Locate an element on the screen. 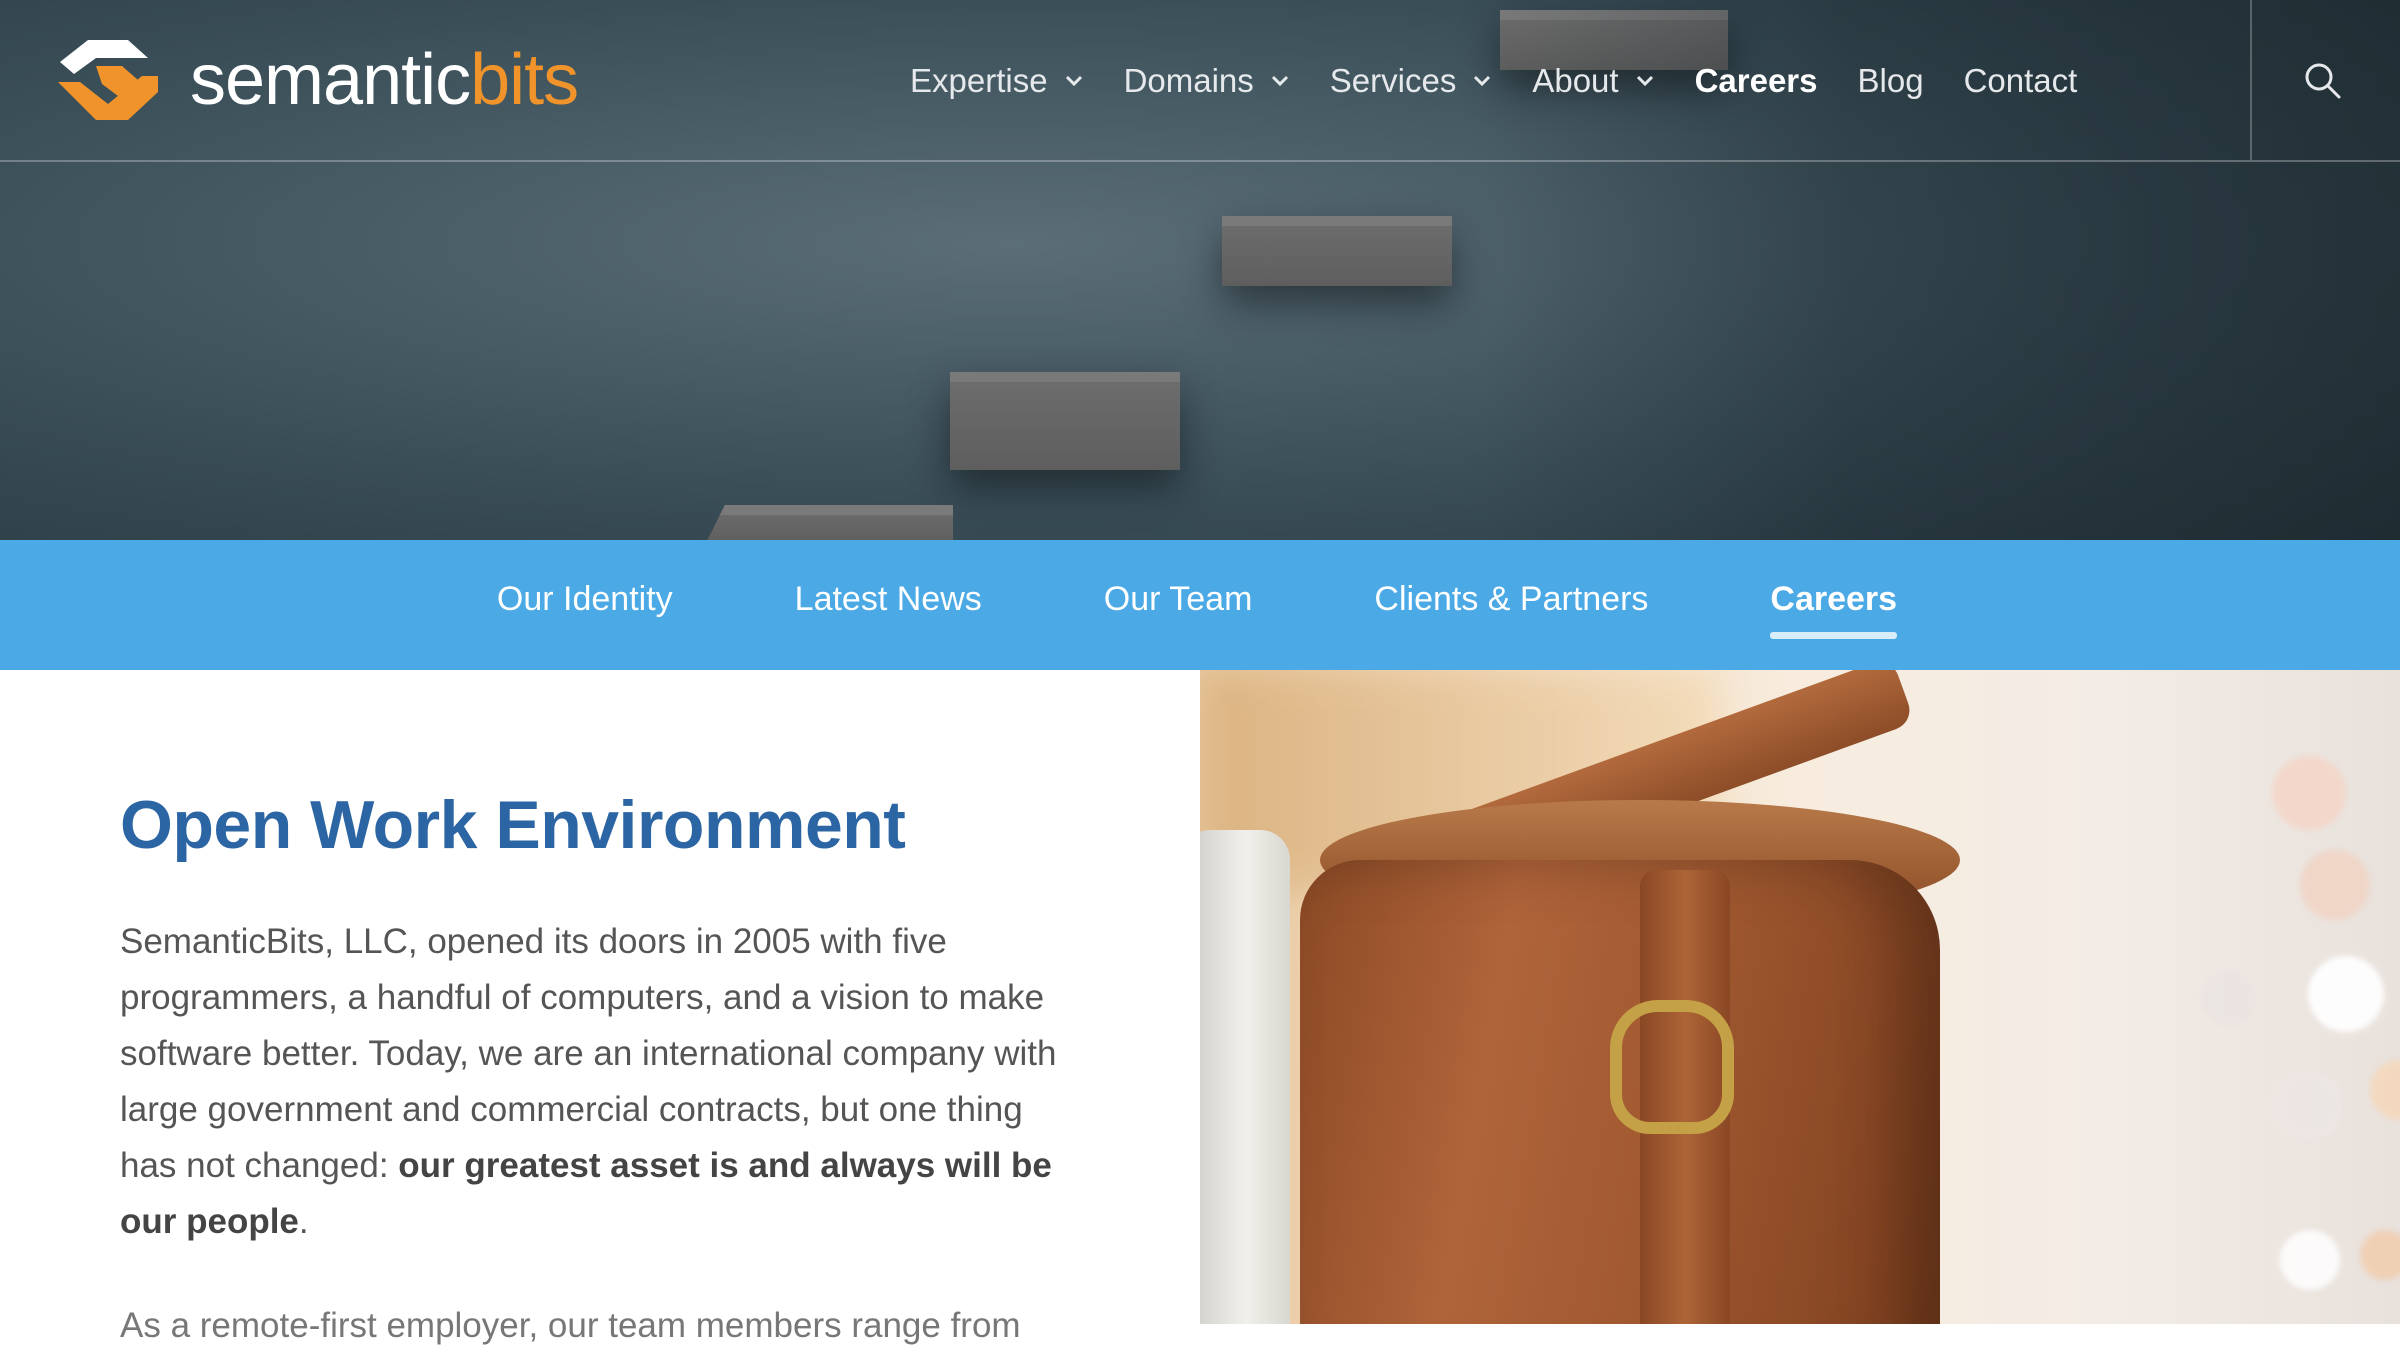 The width and height of the screenshot is (2400, 1354). paragraph-end: . is located at coordinates (303, 1221).